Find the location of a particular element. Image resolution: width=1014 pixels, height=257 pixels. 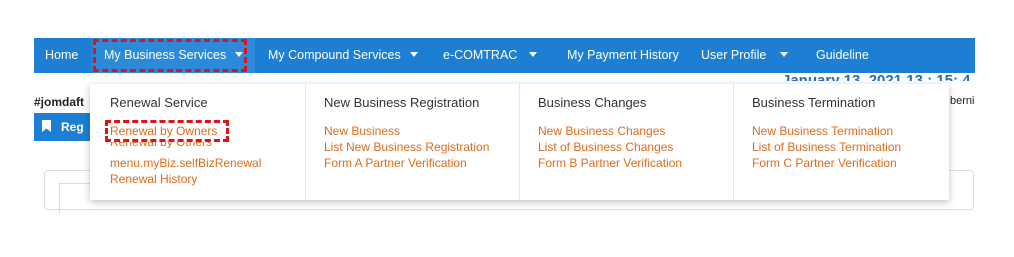

column-title-renewal-service: Renewal Service is located at coordinates (159, 102).